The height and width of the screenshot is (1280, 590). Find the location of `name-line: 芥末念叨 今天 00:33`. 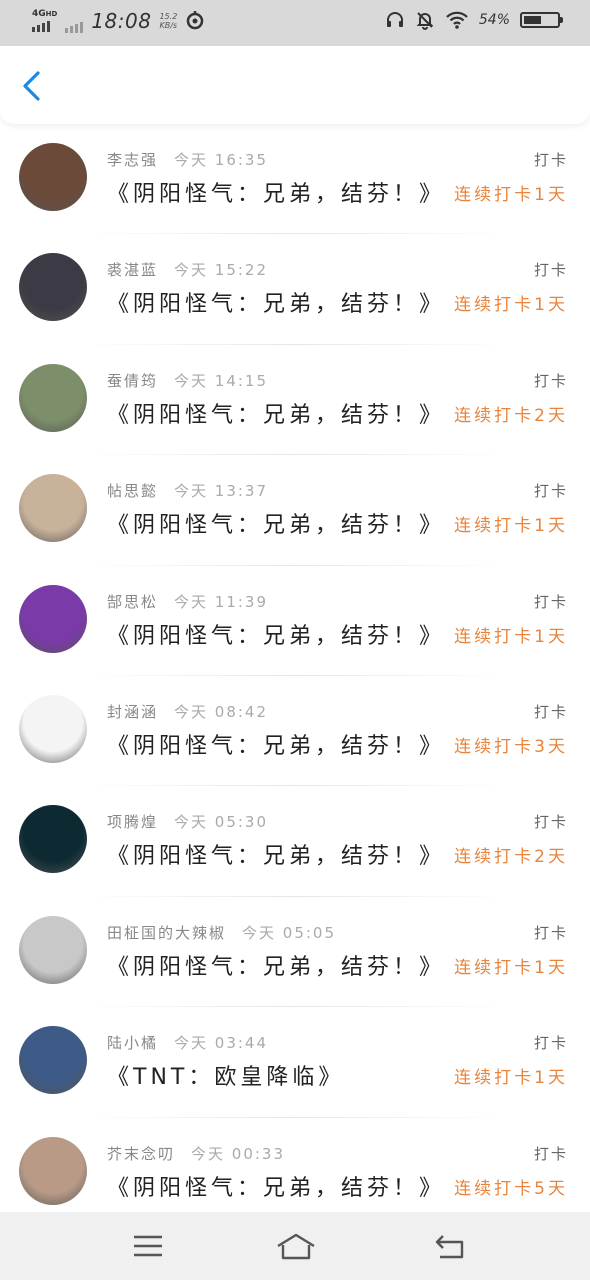

name-line: 芥末念叨 今天 00:33 is located at coordinates (196, 1153).